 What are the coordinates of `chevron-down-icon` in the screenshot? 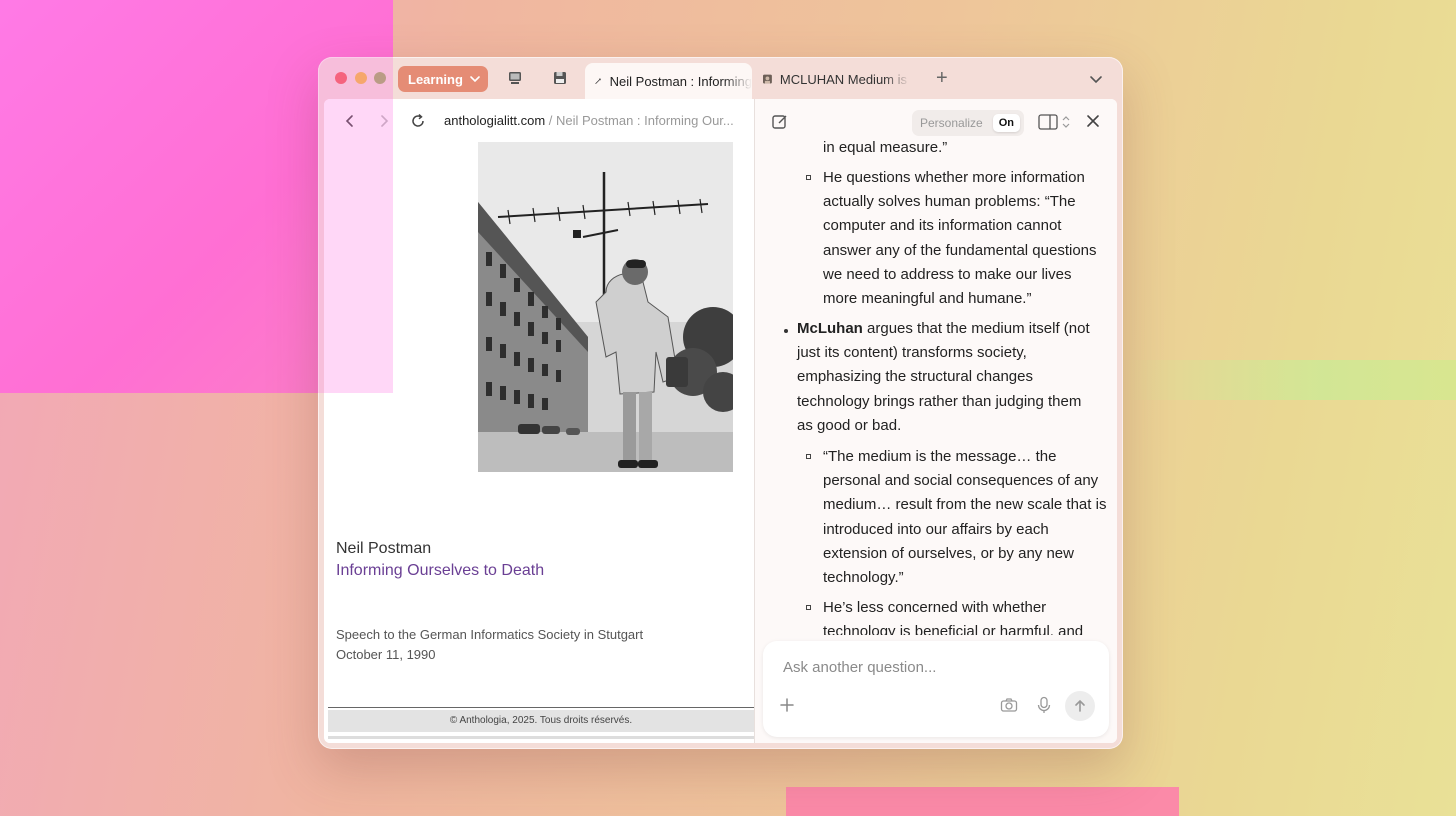 It's located at (475, 79).